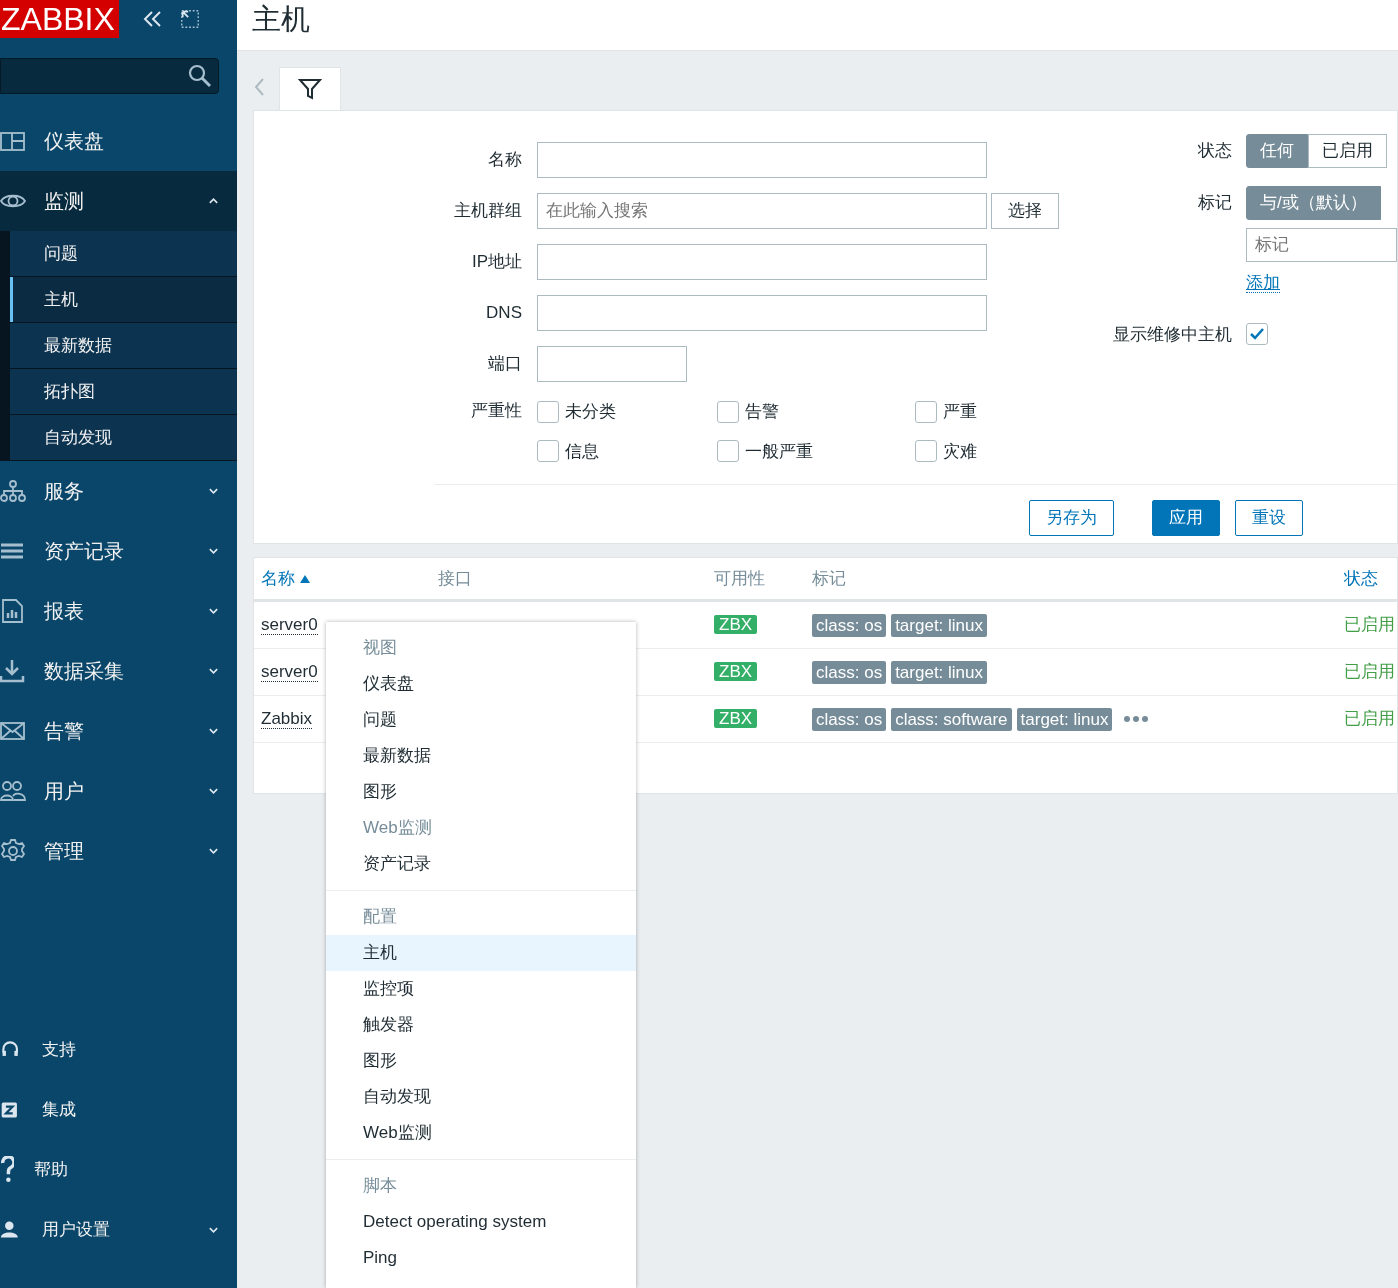 The width and height of the screenshot is (1398, 1288). What do you see at coordinates (481, 684) in the screenshot?
I see `menu-item: 仪表盘` at bounding box center [481, 684].